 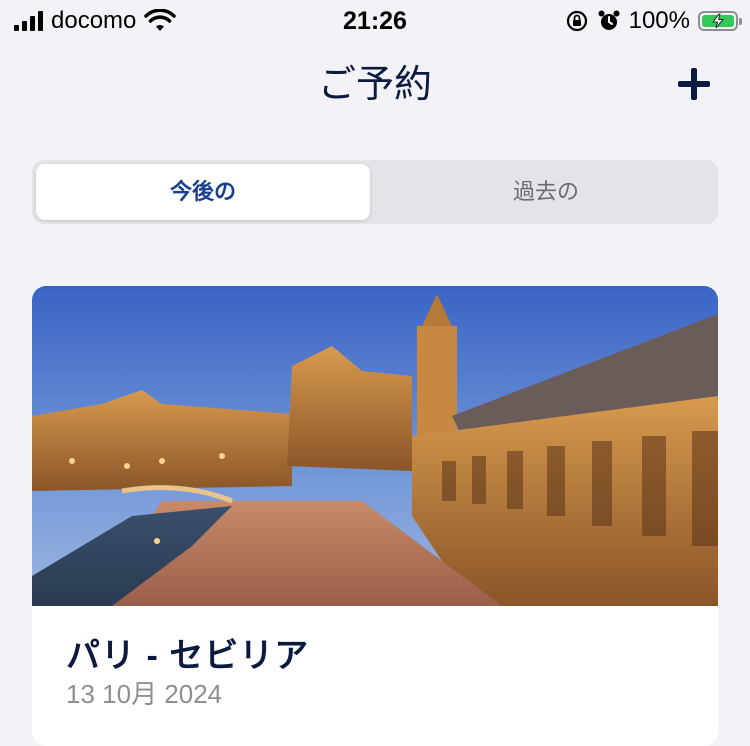 What do you see at coordinates (659, 20) in the screenshot?
I see `battery-percentage: 100%` at bounding box center [659, 20].